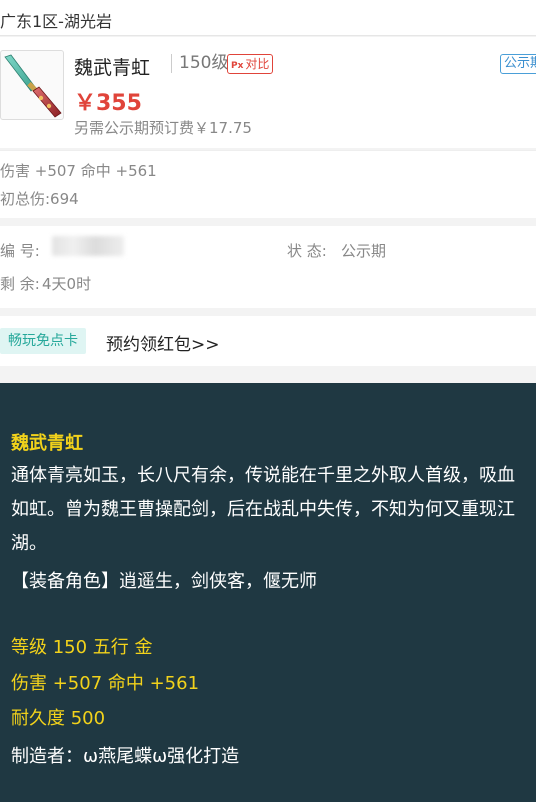 This screenshot has height=802, width=536. Describe the element at coordinates (56, 21) in the screenshot. I see `server-name: 广东1区-湖光岩` at that location.